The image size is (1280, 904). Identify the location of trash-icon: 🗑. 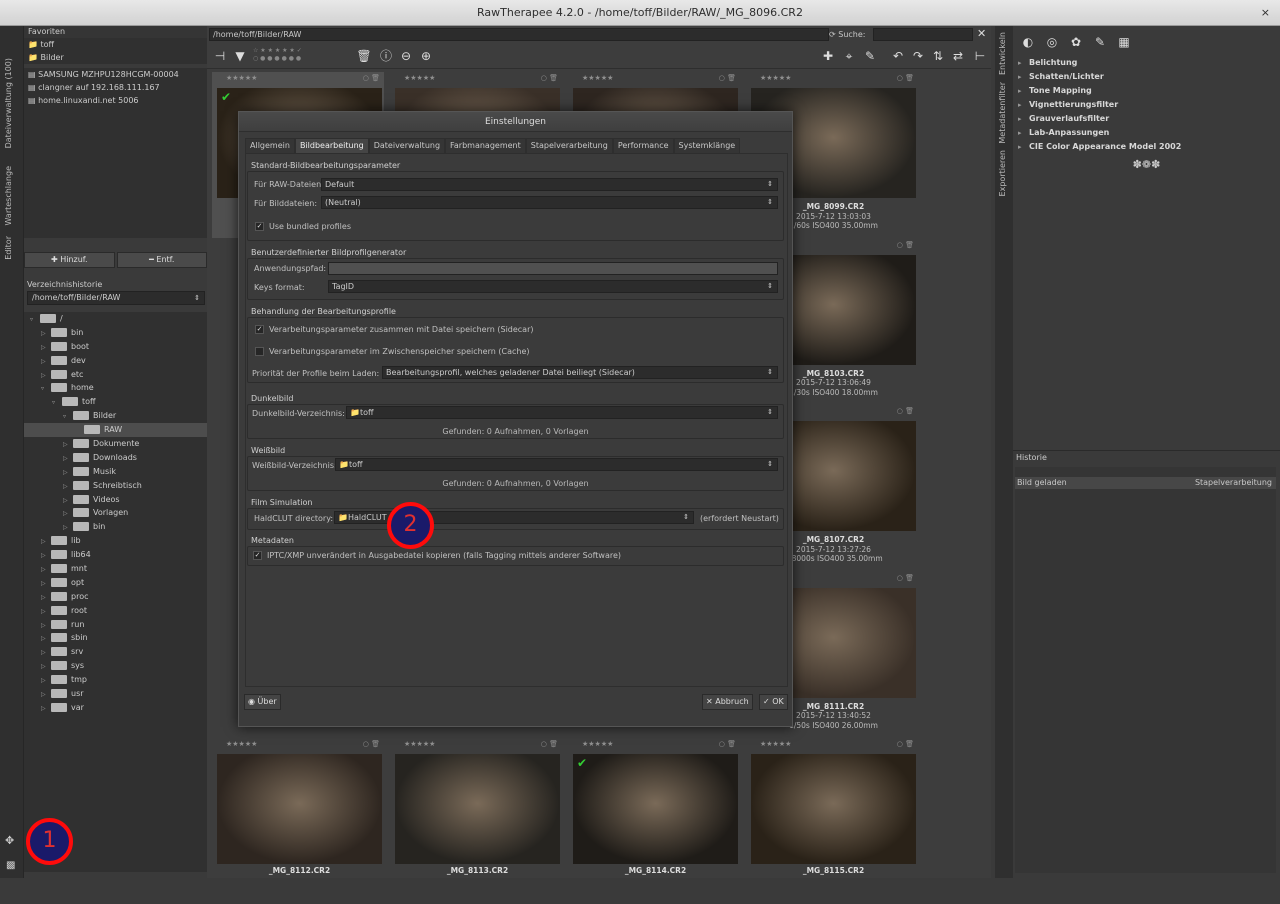
(364, 56).